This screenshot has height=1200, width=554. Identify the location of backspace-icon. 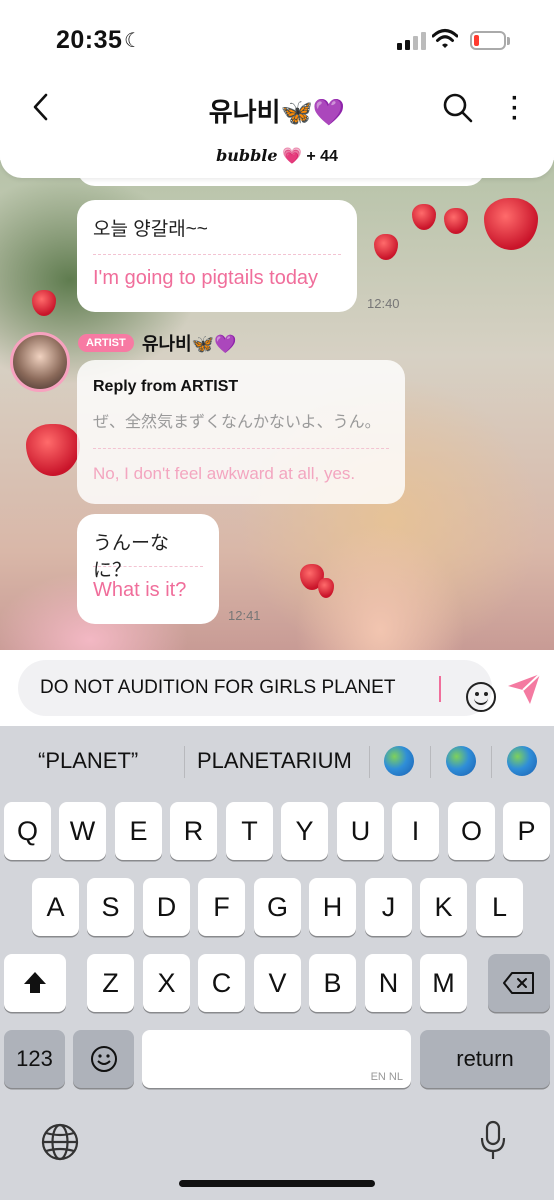
(518, 983).